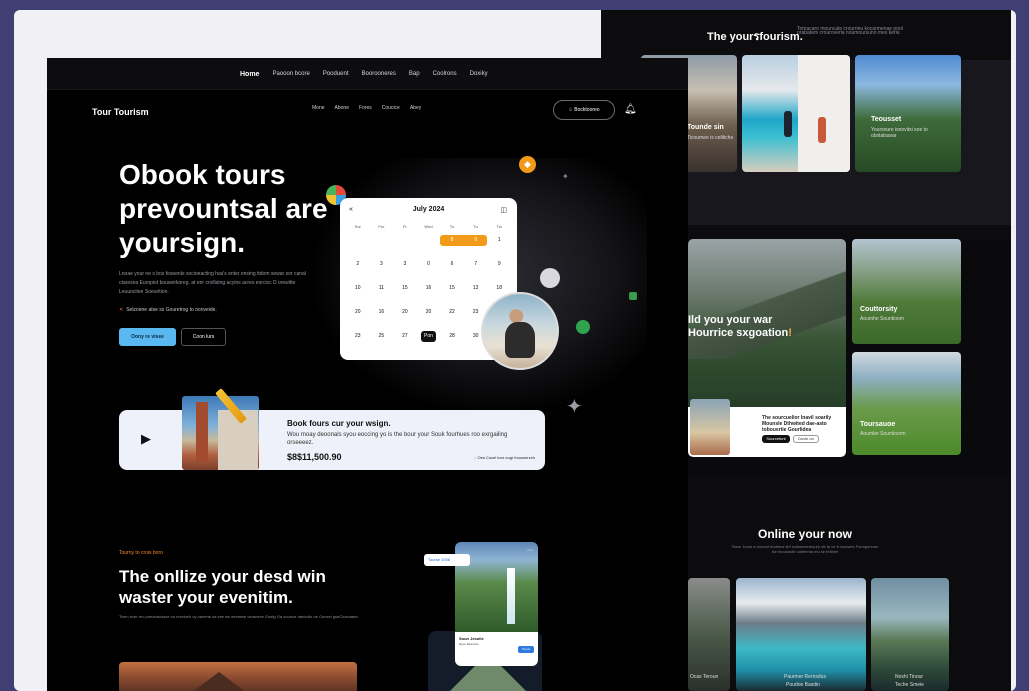 The height and width of the screenshot is (691, 1029). I want to click on hero-primary-button: Oony re visee, so click(147, 337).